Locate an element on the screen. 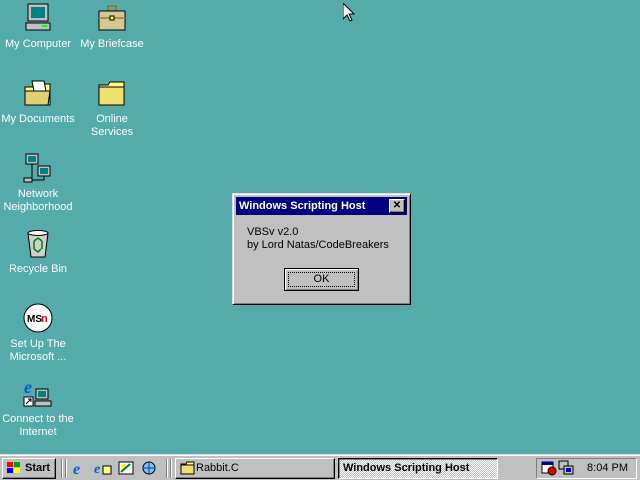  desktop-icon-connect-internet: e Connect to the Internet is located at coordinates (38, 408).